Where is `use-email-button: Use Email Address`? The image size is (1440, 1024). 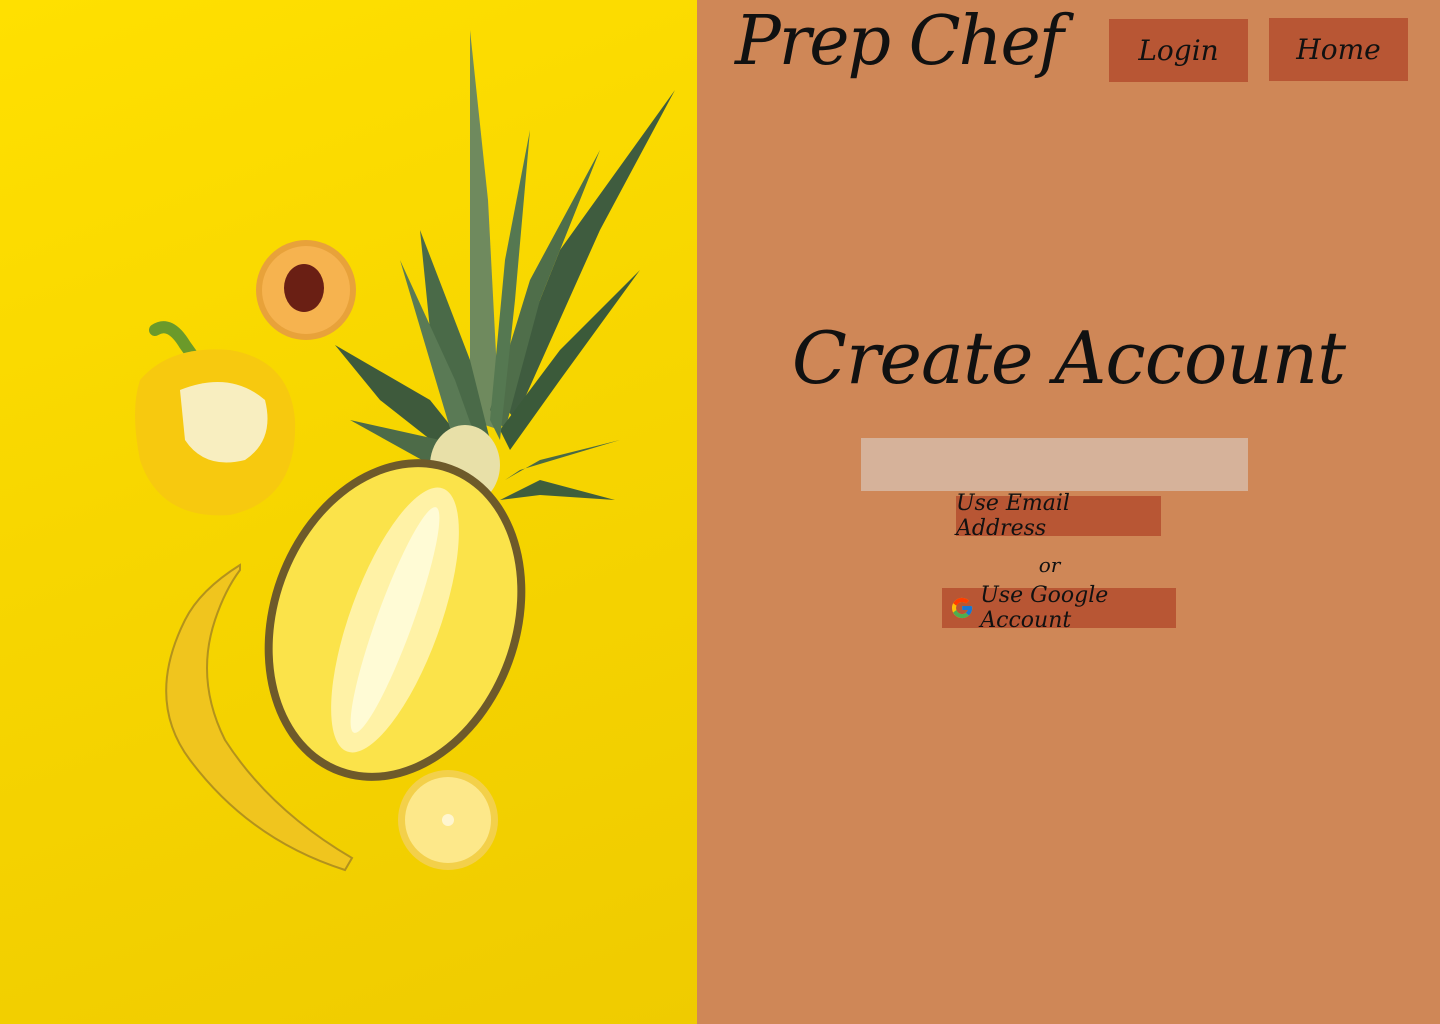 use-email-button: Use Email Address is located at coordinates (1058, 516).